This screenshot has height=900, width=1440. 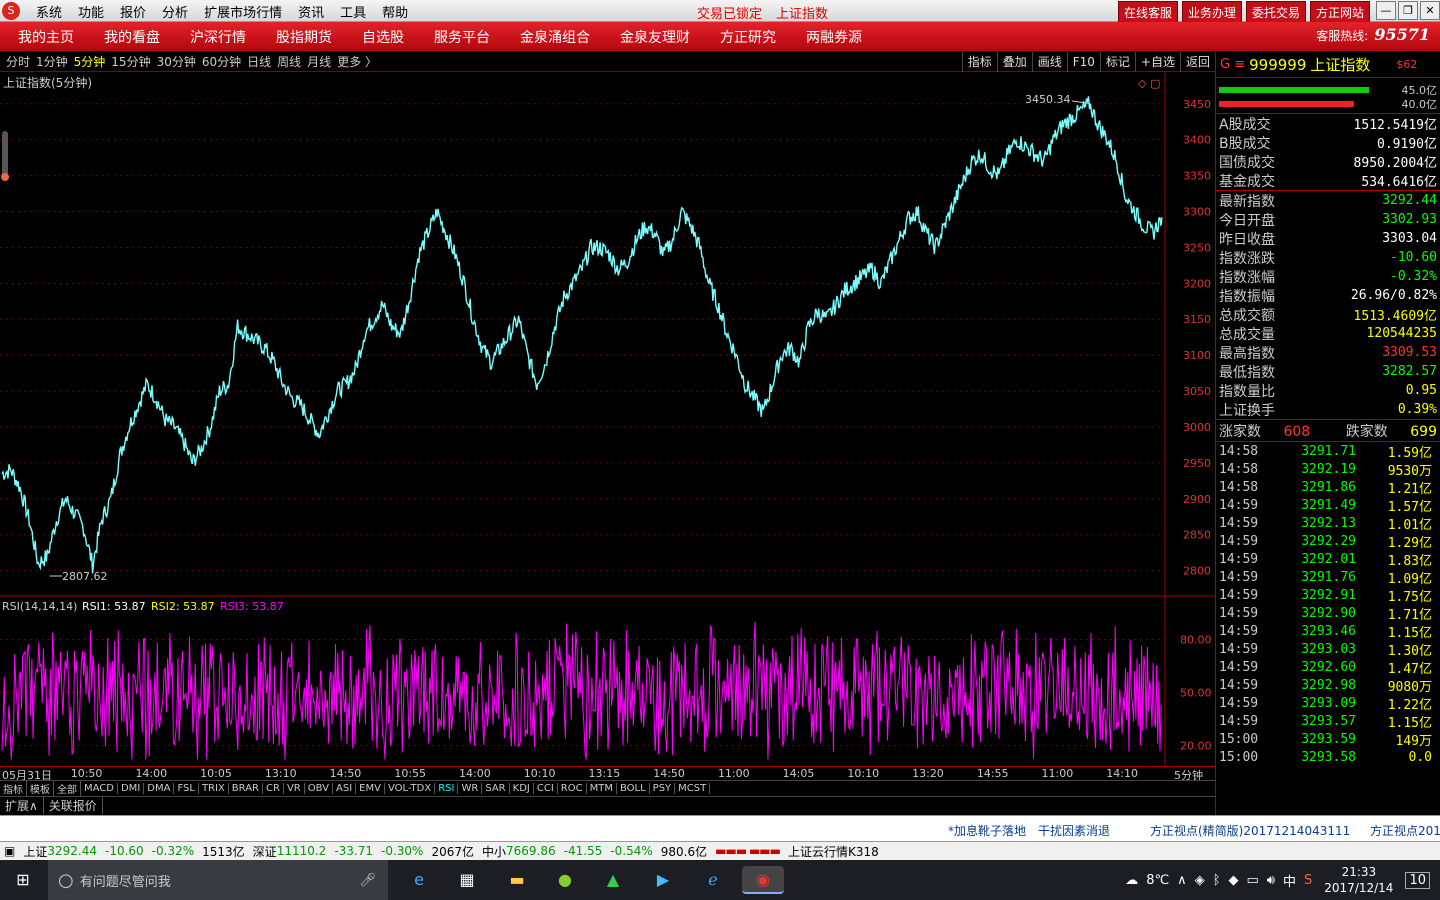 What do you see at coordinates (13, 788) in the screenshot?
I see `indicator-tab: 指标` at bounding box center [13, 788].